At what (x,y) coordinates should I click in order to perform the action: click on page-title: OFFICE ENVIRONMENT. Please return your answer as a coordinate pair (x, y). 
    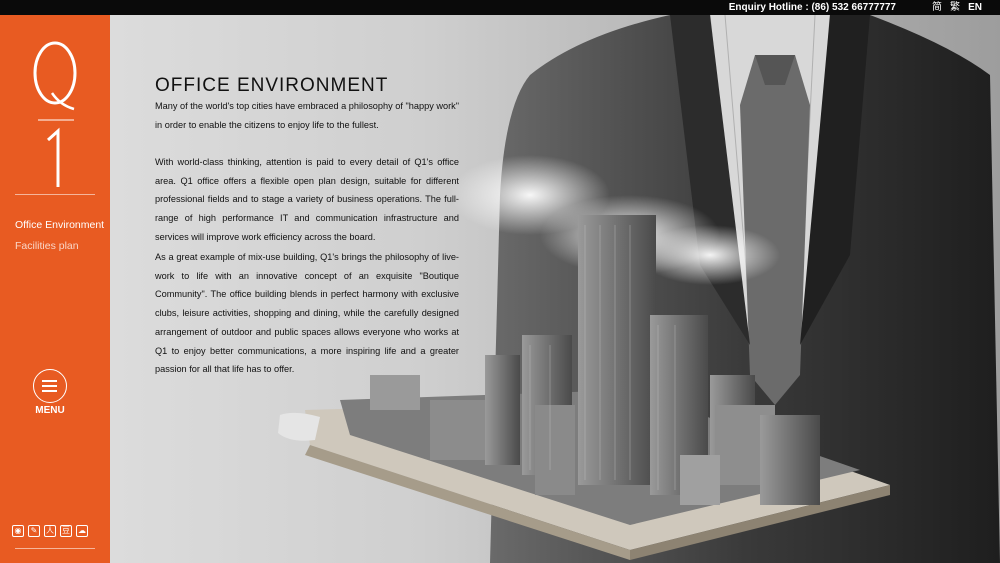
    Looking at the image, I should click on (272, 85).